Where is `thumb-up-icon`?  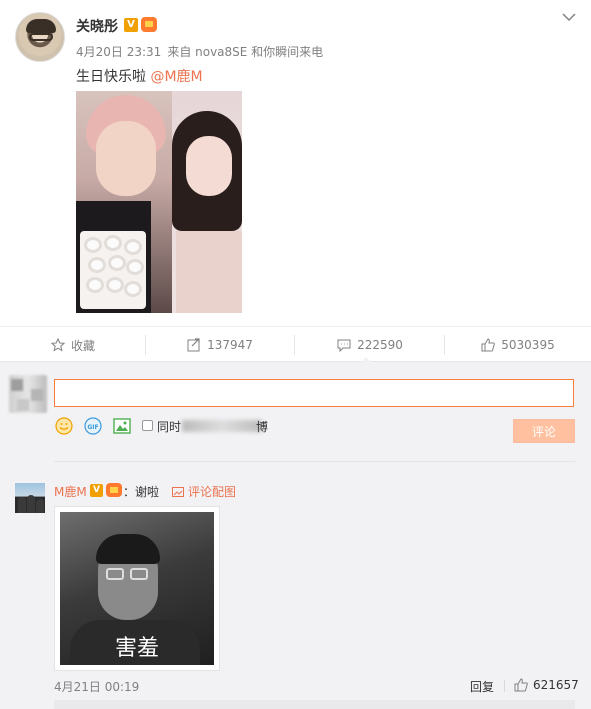 thumb-up-icon is located at coordinates (521, 685).